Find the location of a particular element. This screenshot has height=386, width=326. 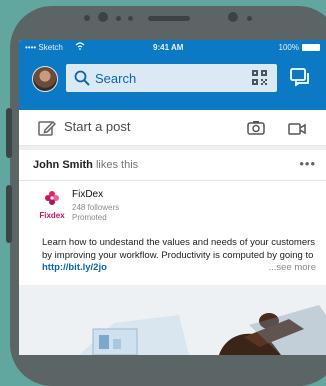

video-icon is located at coordinates (297, 131).